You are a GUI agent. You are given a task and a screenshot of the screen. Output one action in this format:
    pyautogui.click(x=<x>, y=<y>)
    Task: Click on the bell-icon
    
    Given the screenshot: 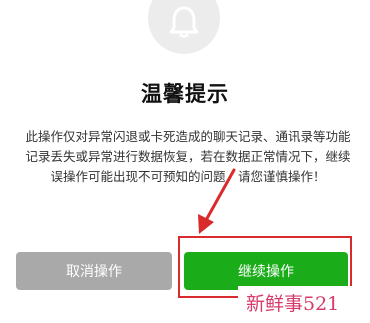 What is the action you would take?
    pyautogui.click(x=184, y=22)
    